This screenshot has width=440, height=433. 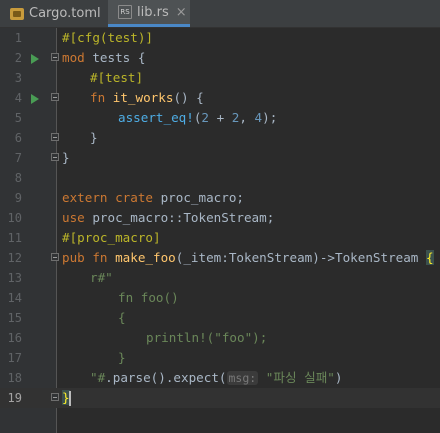 I want to click on text-caret, so click(x=69, y=398).